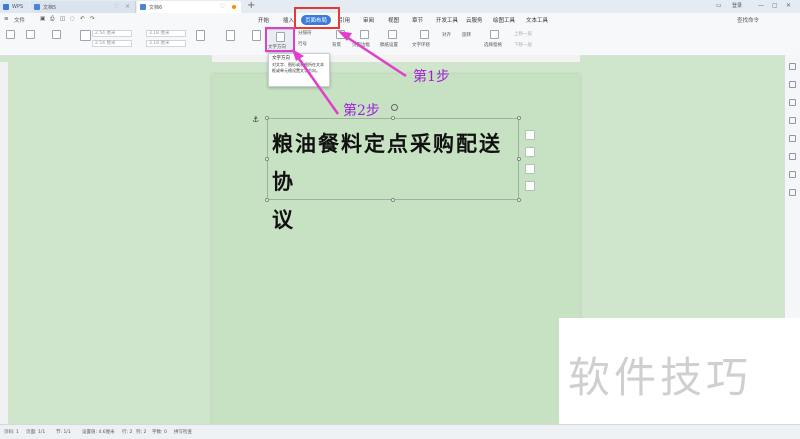 This screenshot has width=800, height=439. What do you see at coordinates (143, 7) in the screenshot?
I see `doc-icon` at bounding box center [143, 7].